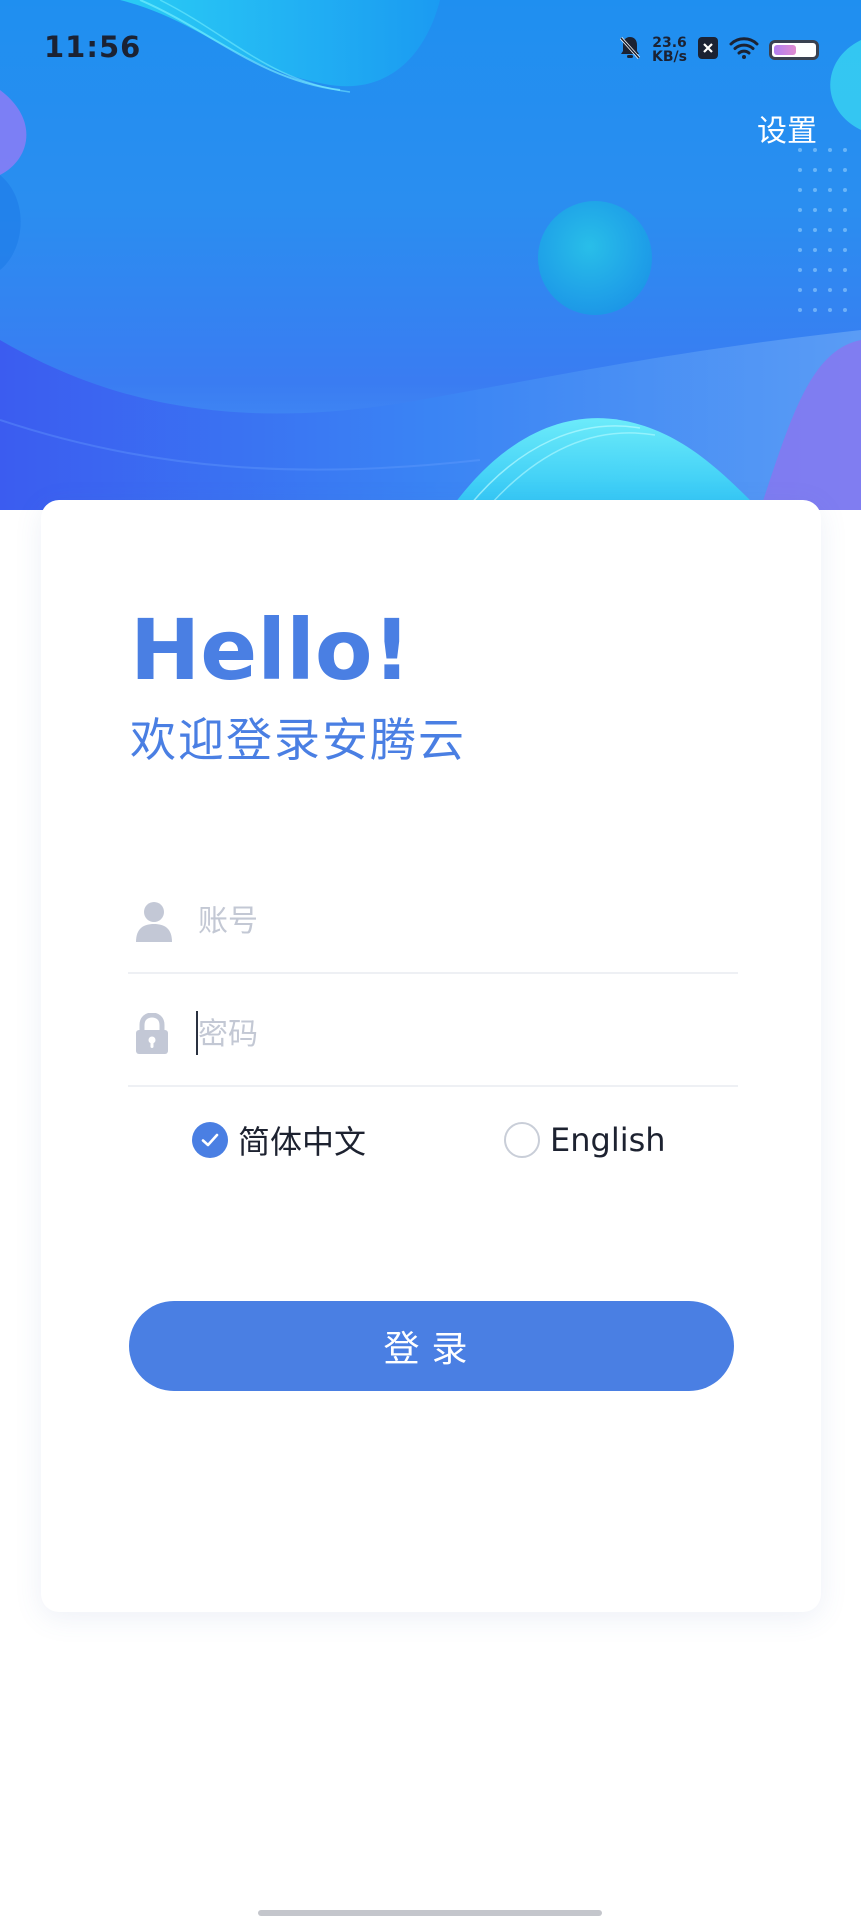  I want to click on user-icon, so click(154, 923).